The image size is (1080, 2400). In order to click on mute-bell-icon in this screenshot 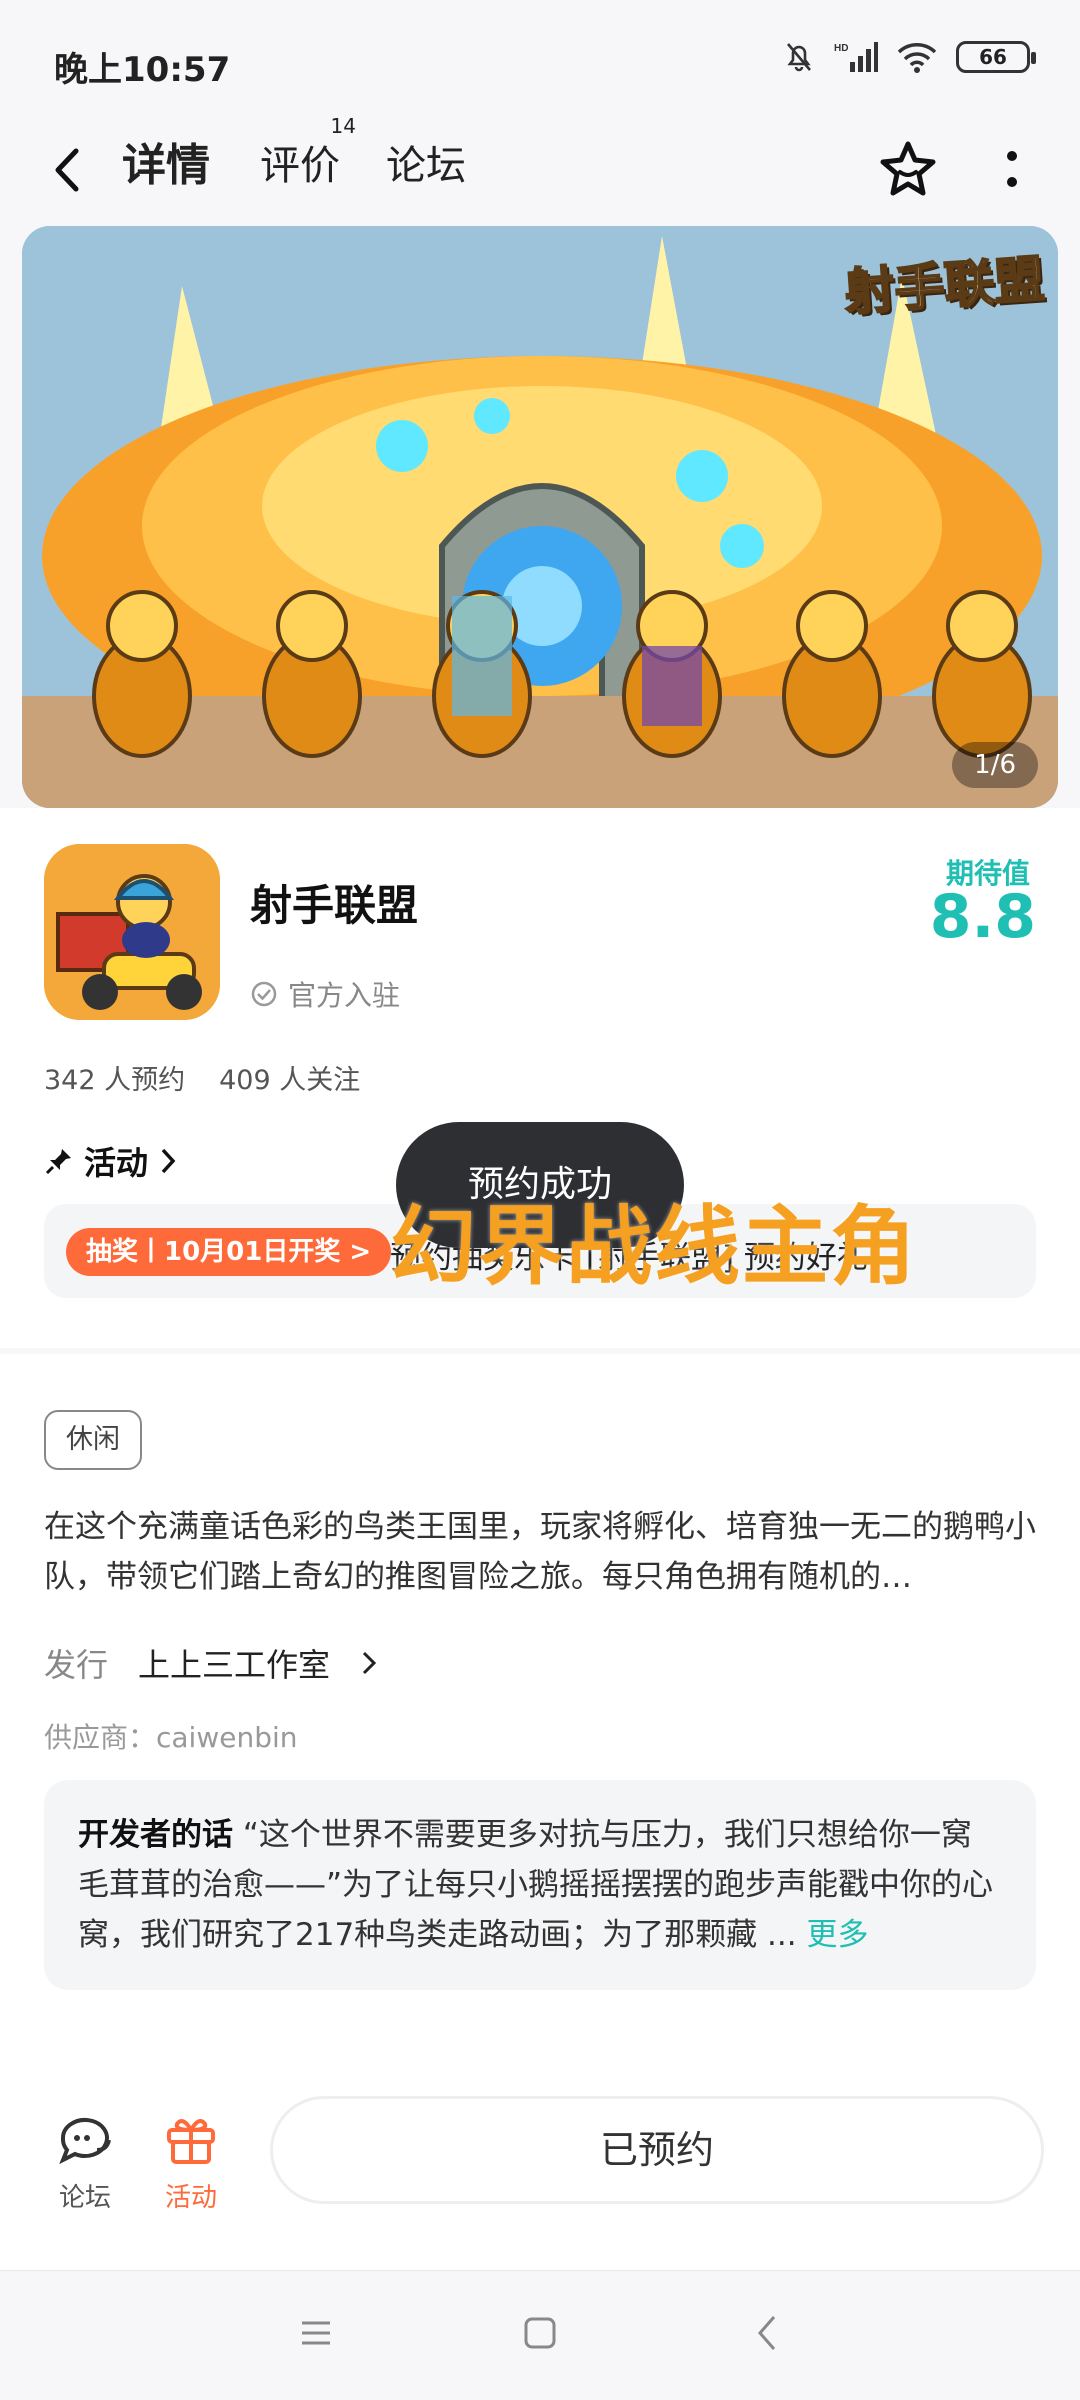, I will do `click(799, 57)`.